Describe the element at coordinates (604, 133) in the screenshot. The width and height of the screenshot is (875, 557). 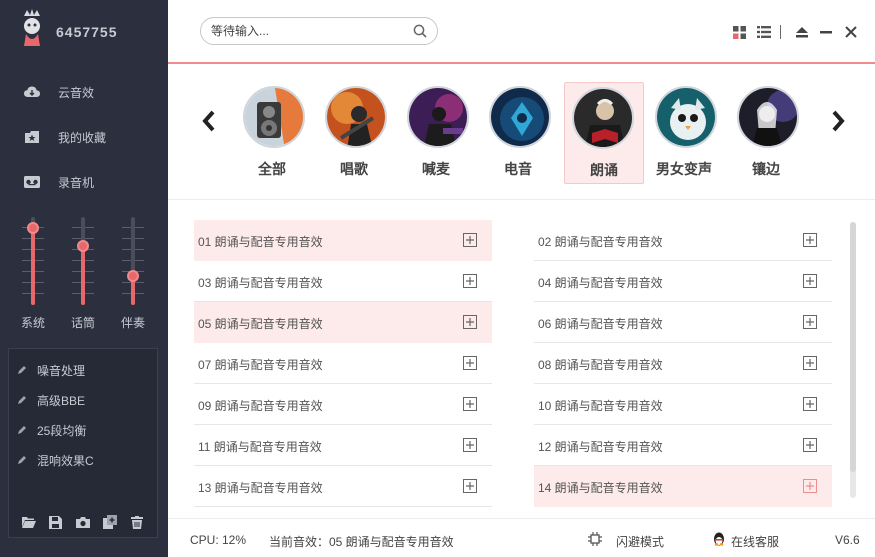
I see `category-recitation: 朗诵` at that location.